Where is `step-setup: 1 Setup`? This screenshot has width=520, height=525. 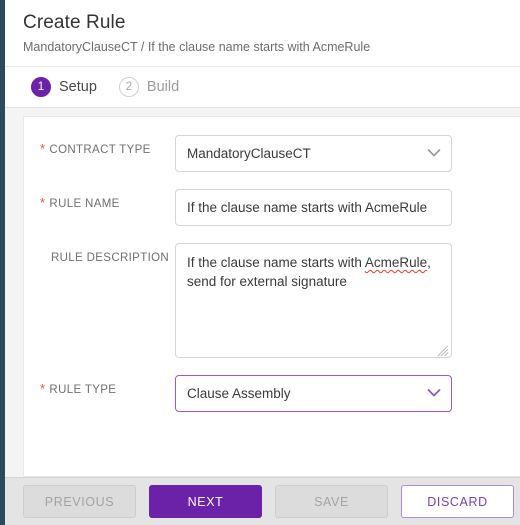 step-setup: 1 Setup is located at coordinates (64, 87).